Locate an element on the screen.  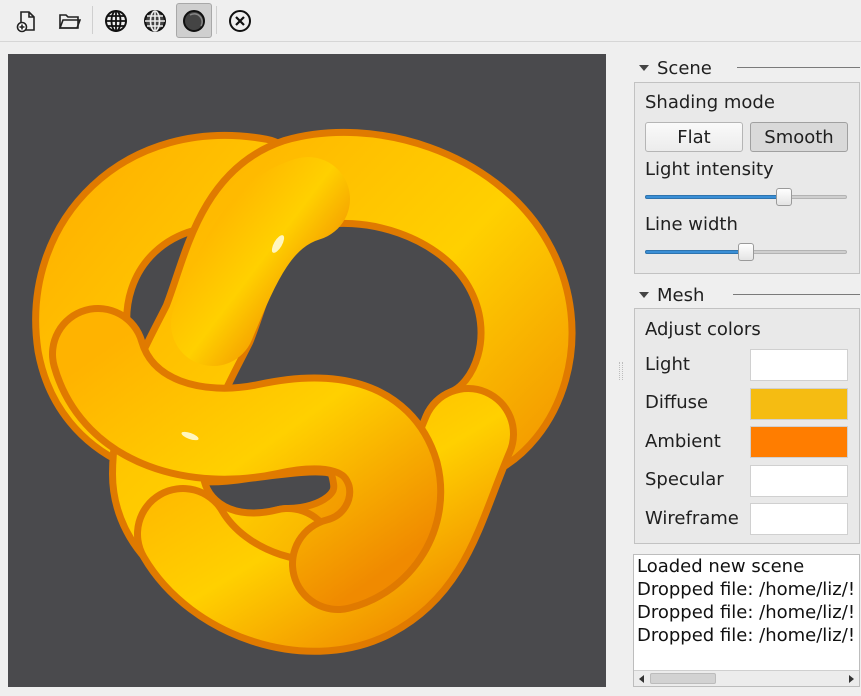
scroll-right-arrow-icon is located at coordinates (851, 678).